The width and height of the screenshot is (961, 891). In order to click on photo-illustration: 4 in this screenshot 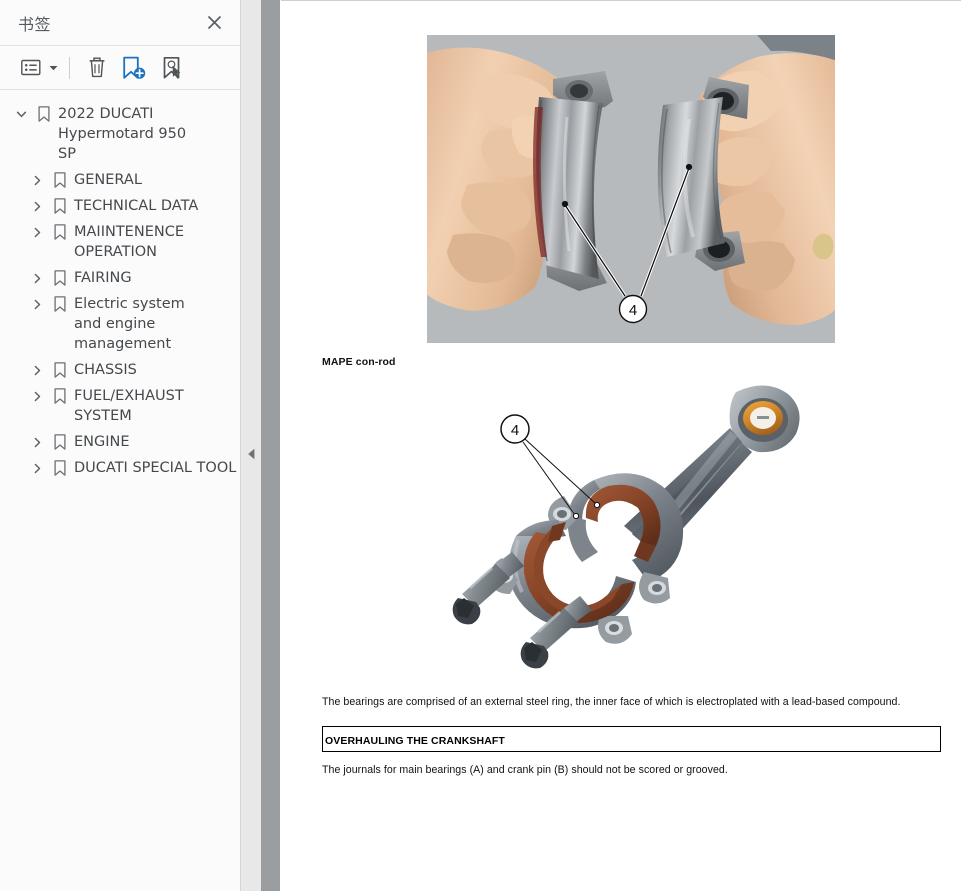, I will do `click(631, 189)`.